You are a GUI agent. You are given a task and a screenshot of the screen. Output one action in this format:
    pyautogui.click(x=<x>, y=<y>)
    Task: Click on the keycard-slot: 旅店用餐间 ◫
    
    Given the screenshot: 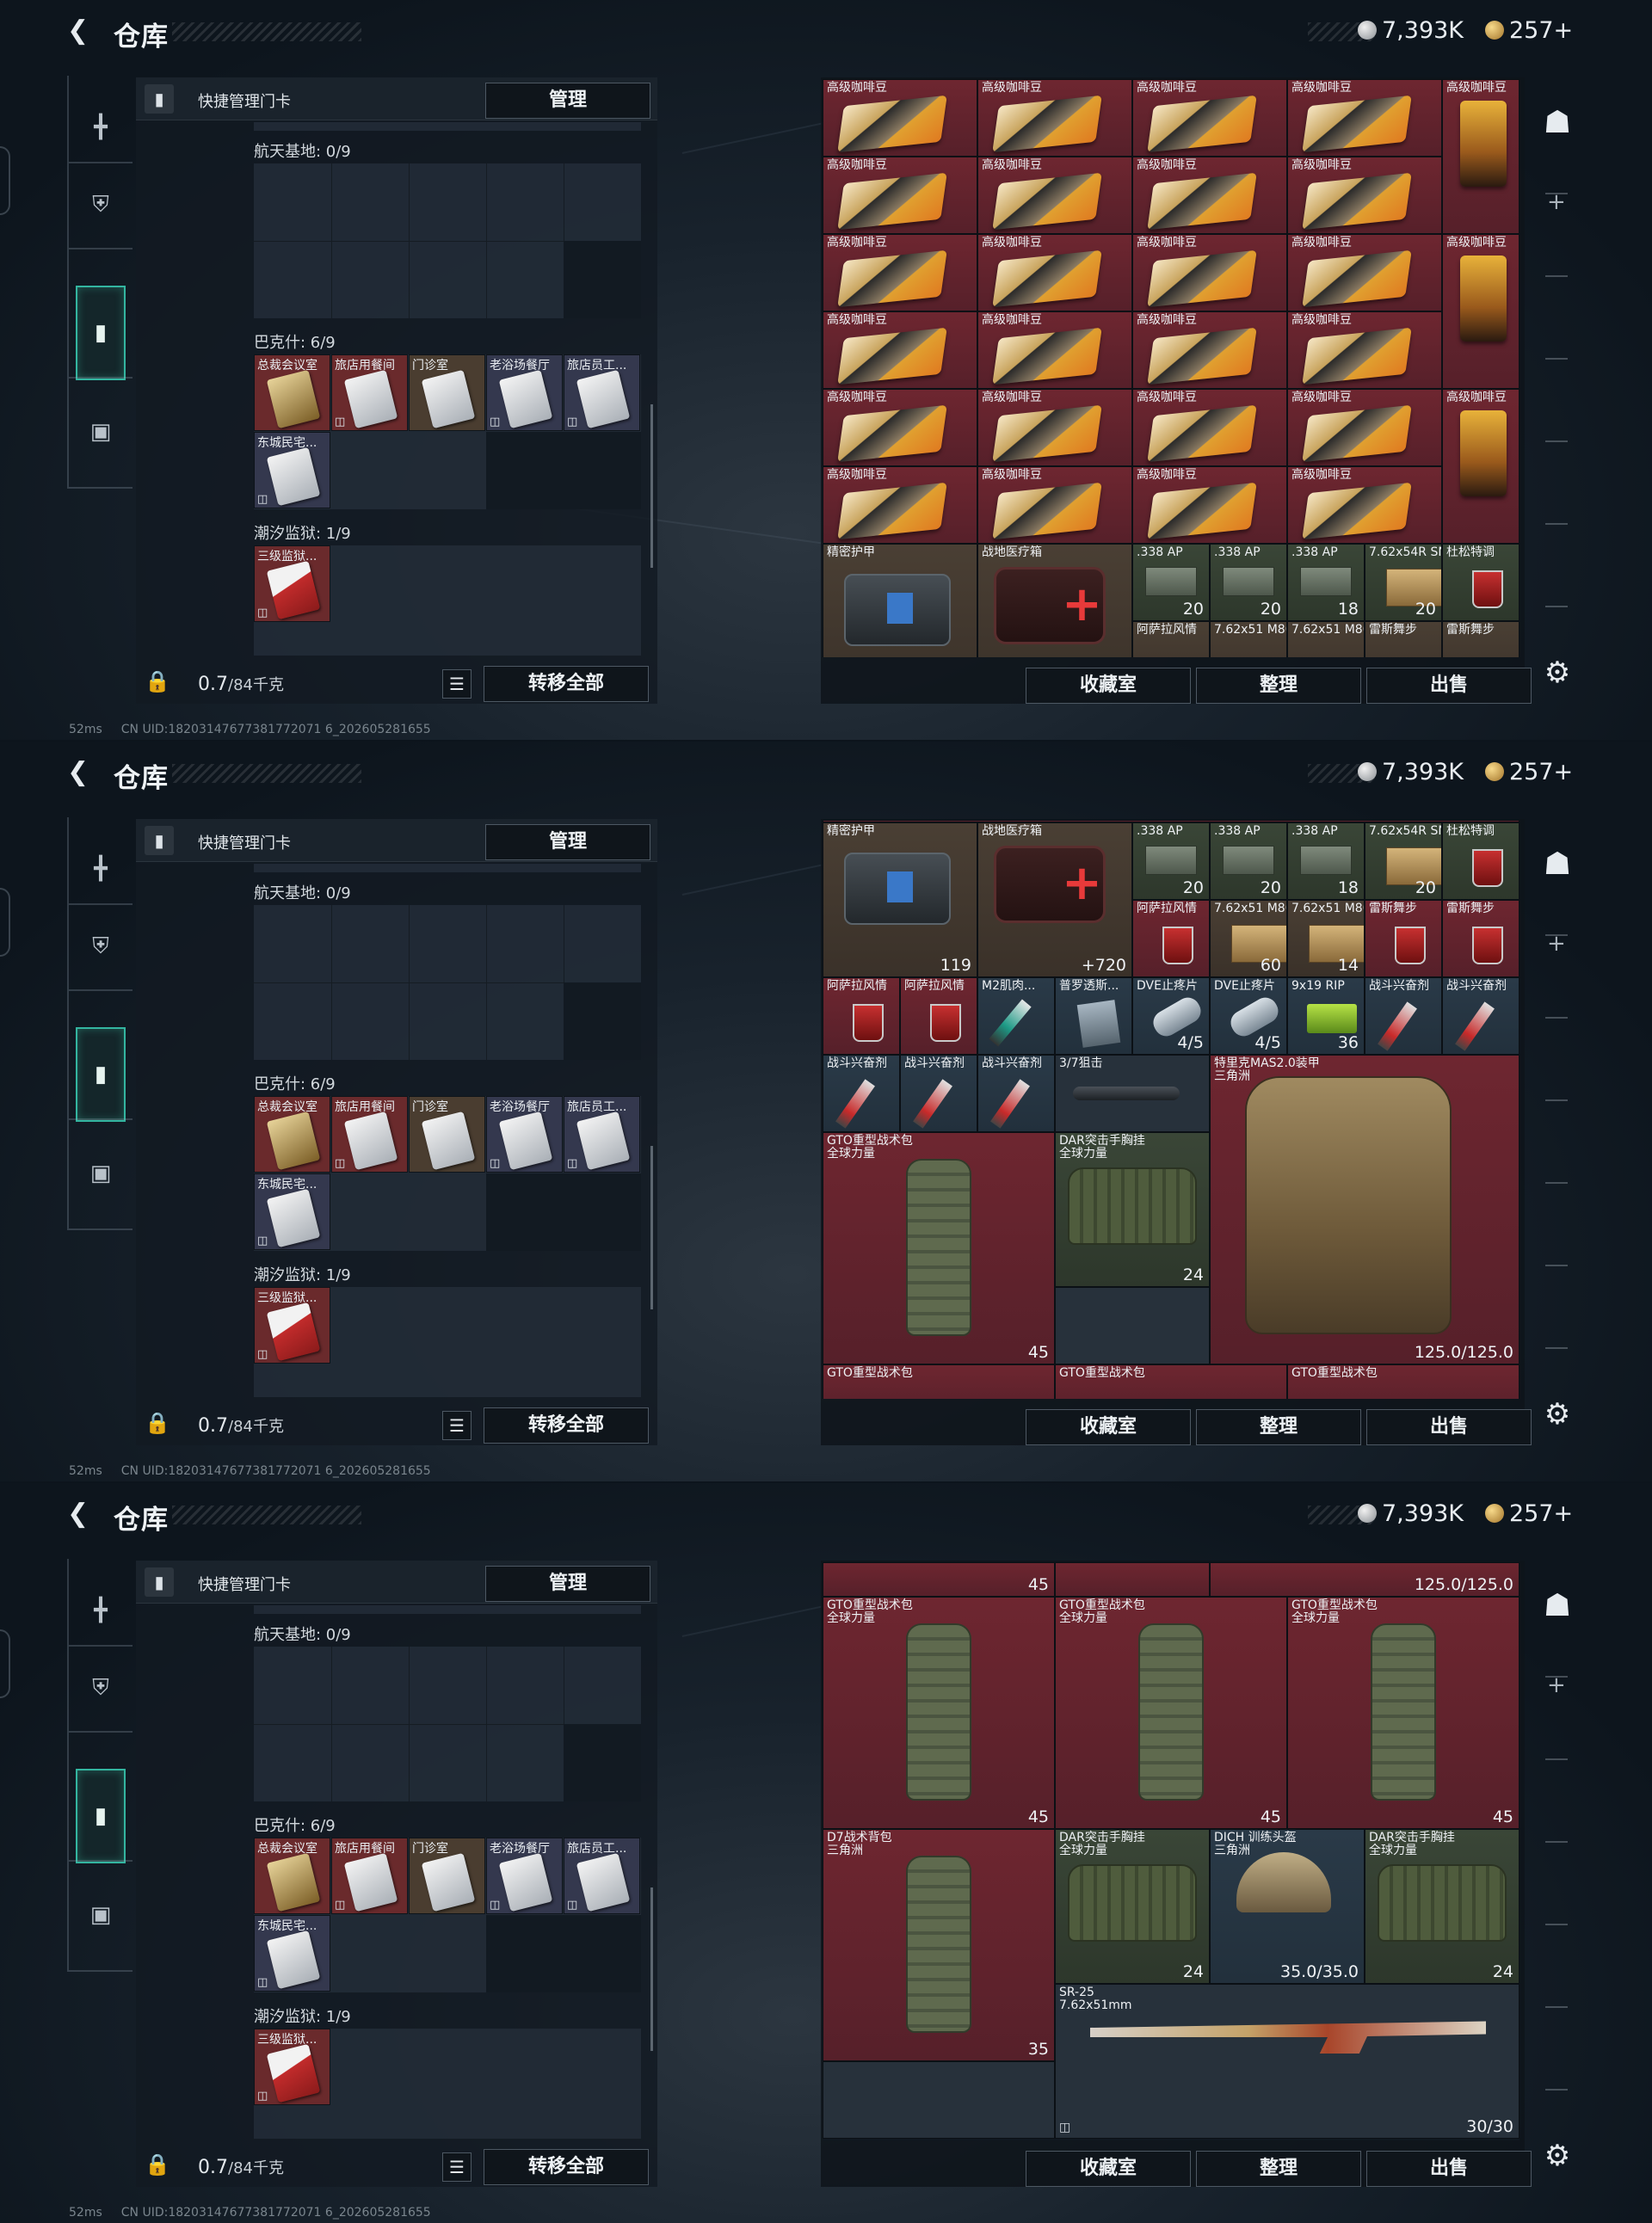 What is the action you would take?
    pyautogui.click(x=369, y=393)
    